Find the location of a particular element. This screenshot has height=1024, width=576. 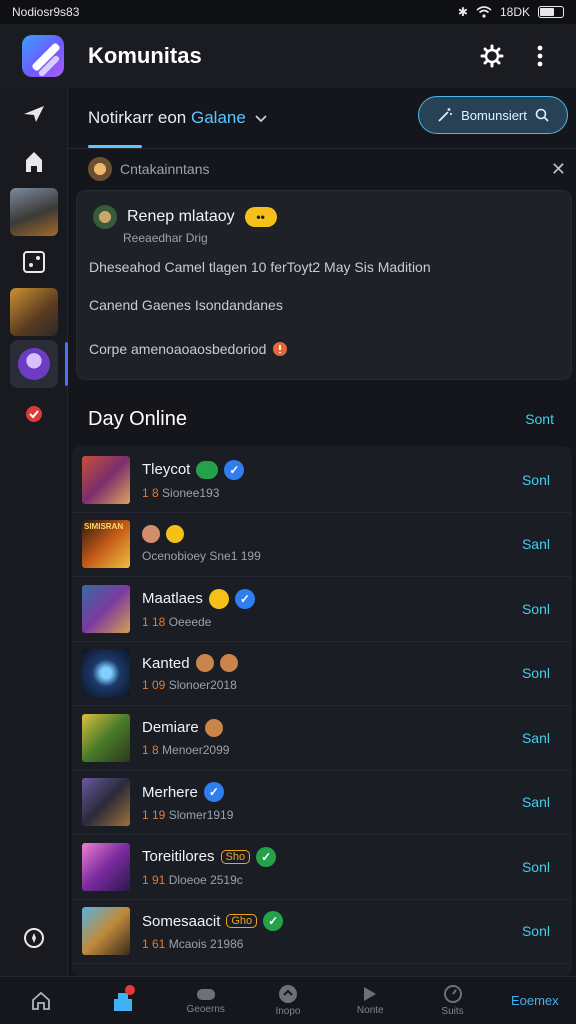

list-item-title-wrap: Demiare is located at coordinates (332, 727).